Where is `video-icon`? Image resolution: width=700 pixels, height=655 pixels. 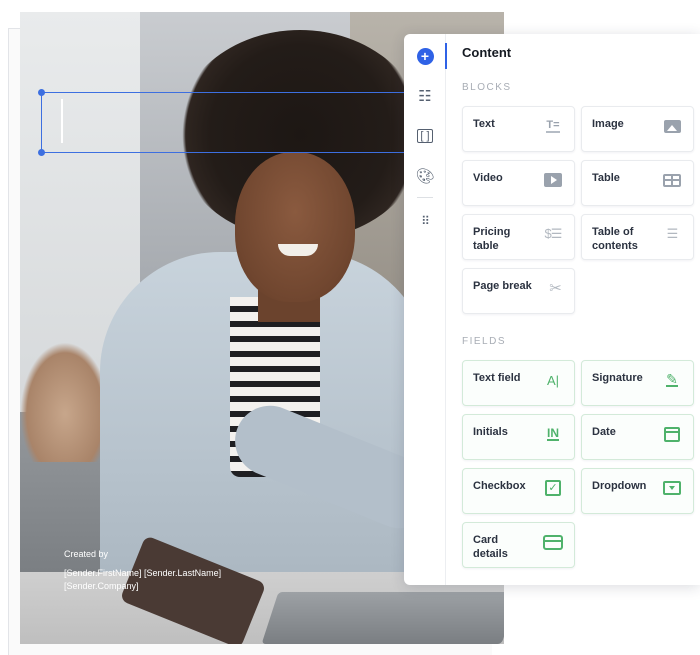
video-icon is located at coordinates (553, 180).